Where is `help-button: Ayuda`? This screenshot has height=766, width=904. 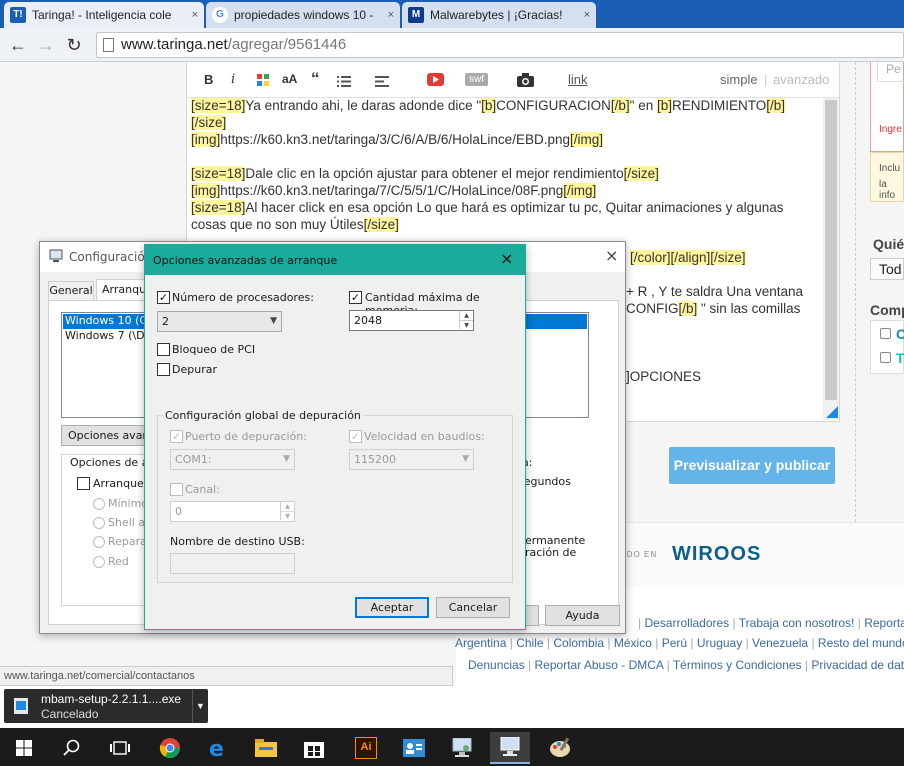
help-button: Ayuda is located at coordinates (582, 615).